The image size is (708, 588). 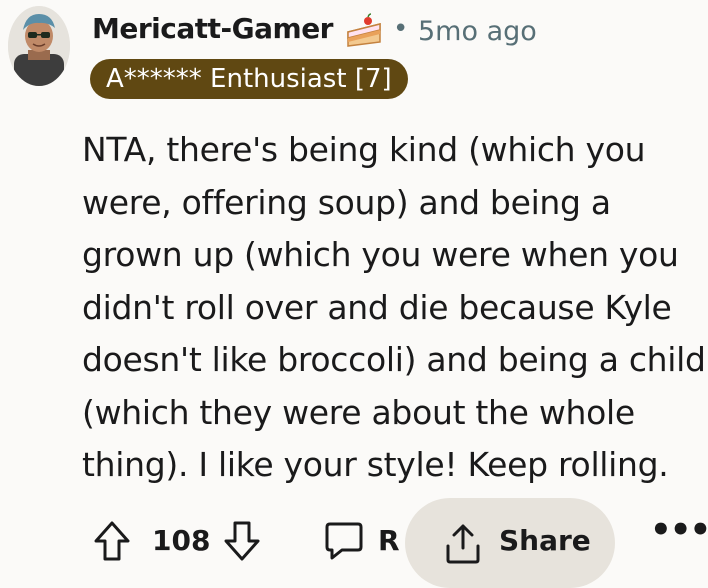 I want to click on avatar, so click(x=39, y=46).